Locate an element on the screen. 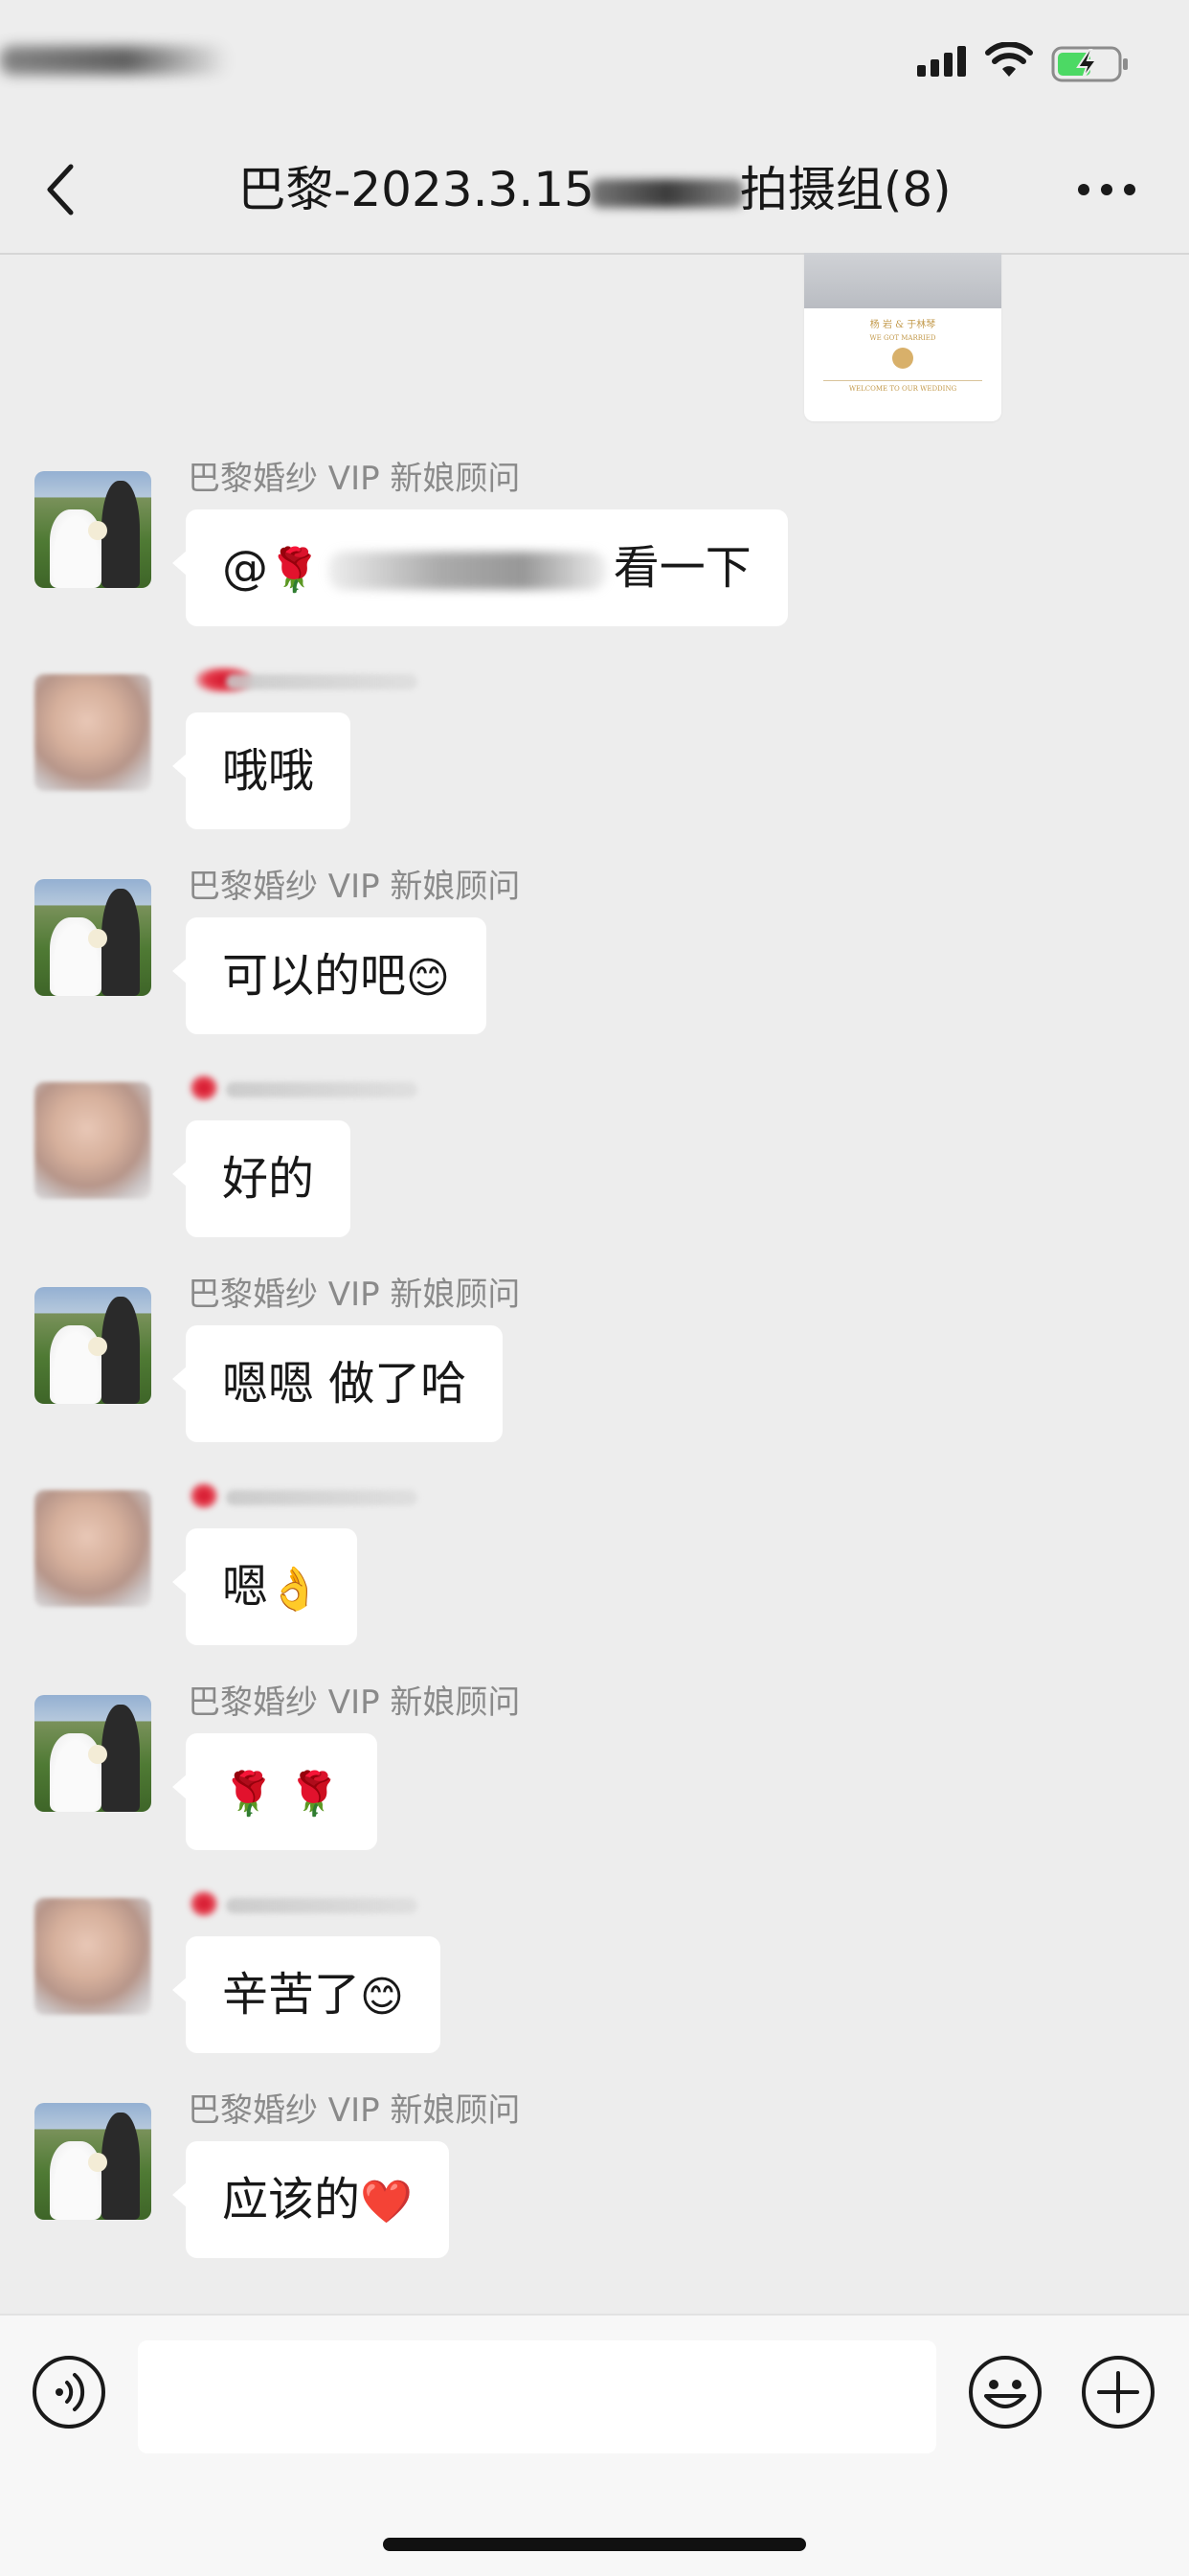 The width and height of the screenshot is (1189, 2576). chat-title-prefix: 巴黎-2023.3.15 is located at coordinates (415, 189).